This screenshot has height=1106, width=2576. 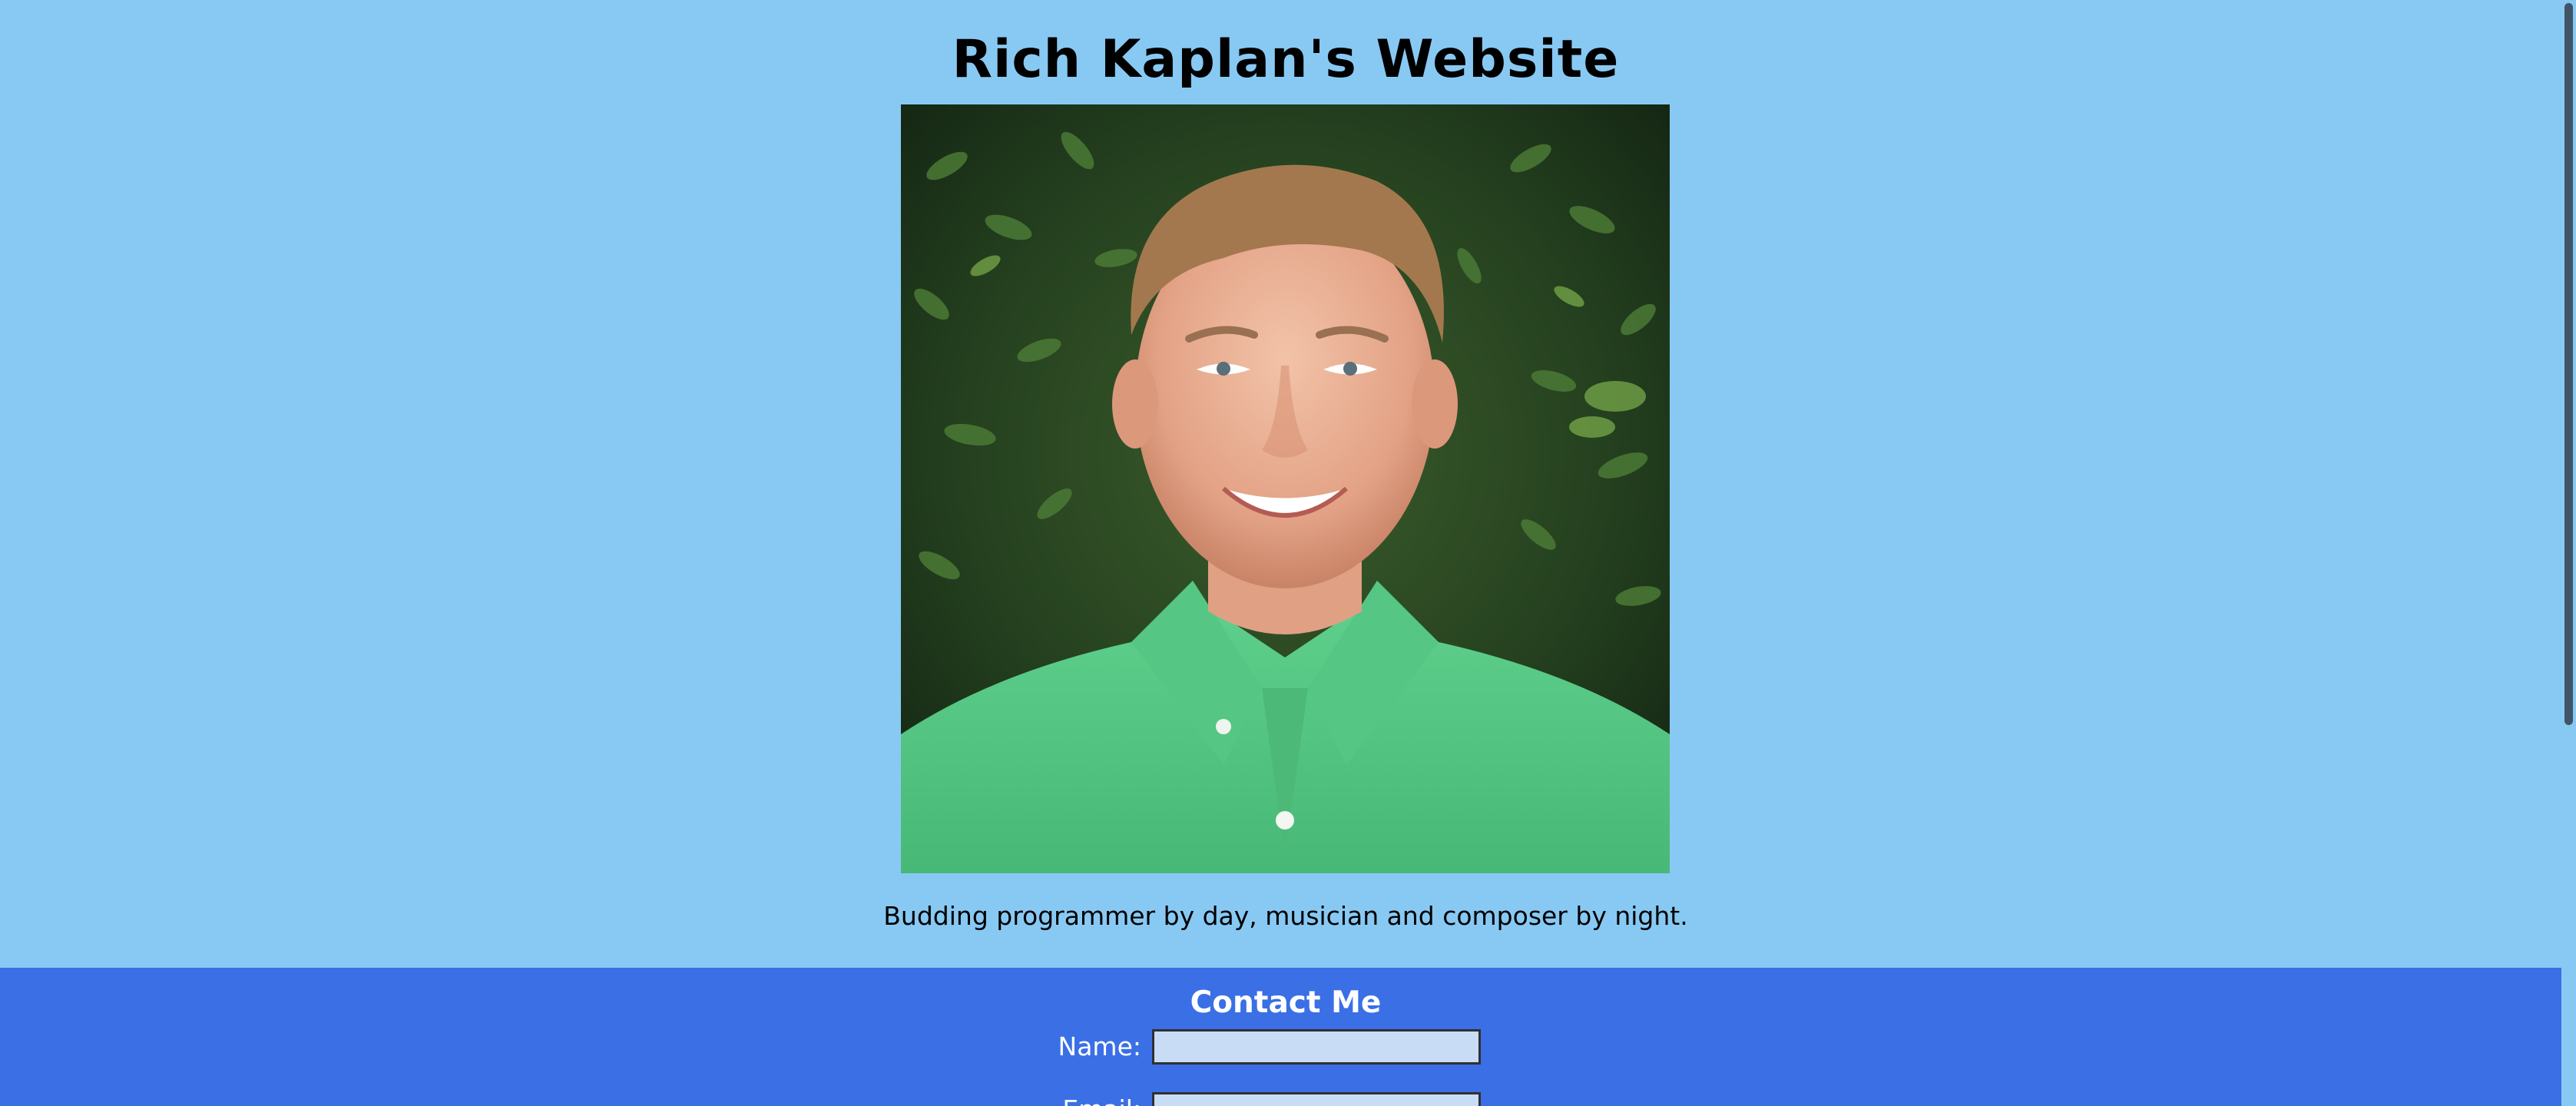 What do you see at coordinates (1316, 1047) in the screenshot?
I see `name-input` at bounding box center [1316, 1047].